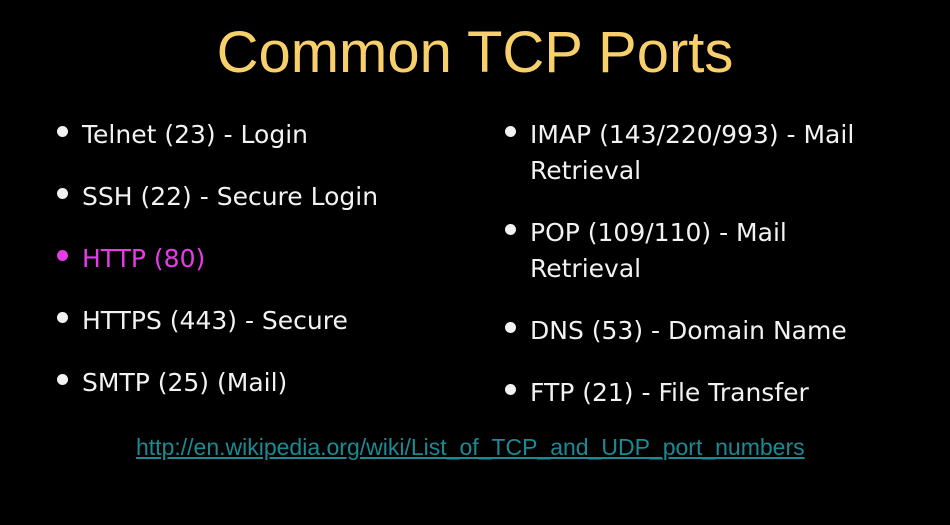 This screenshot has height=525, width=950. I want to click on bullet-text: Telnet (23) - Login, so click(195, 134).